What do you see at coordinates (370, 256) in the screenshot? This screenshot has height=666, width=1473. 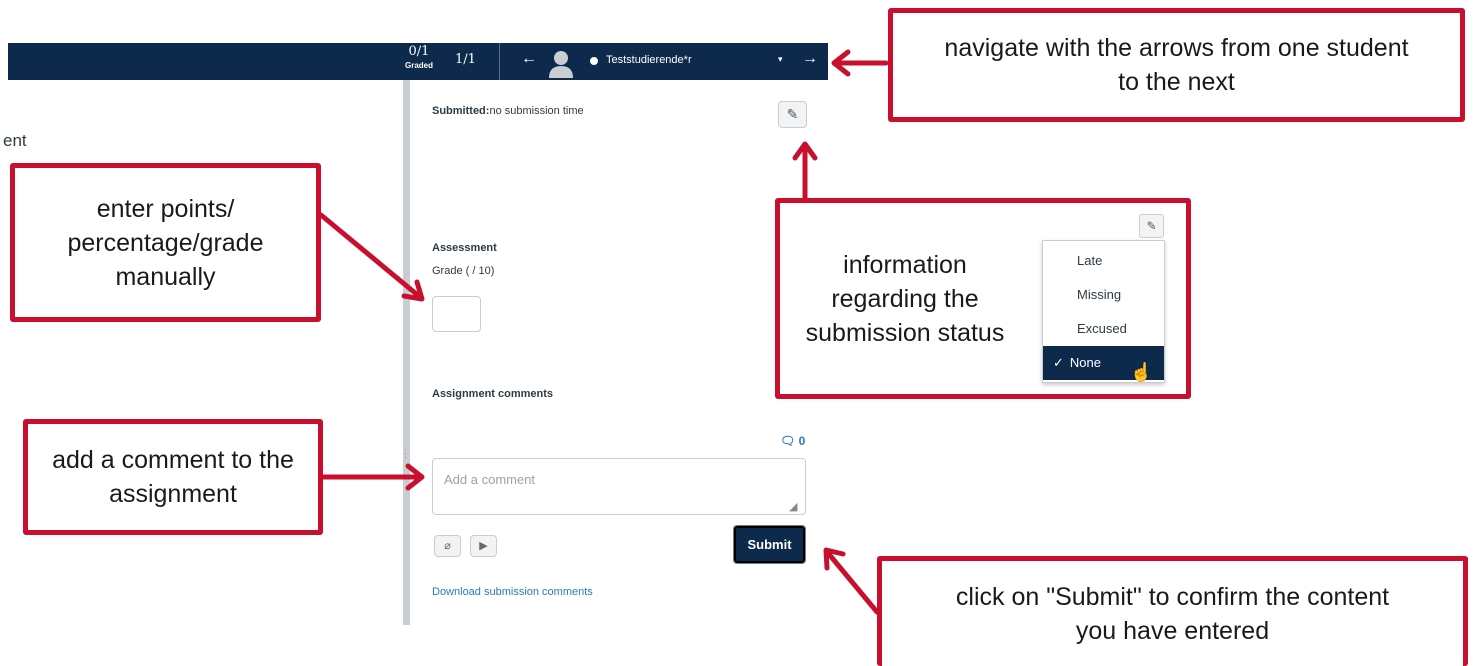 I see `arrow-points` at bounding box center [370, 256].